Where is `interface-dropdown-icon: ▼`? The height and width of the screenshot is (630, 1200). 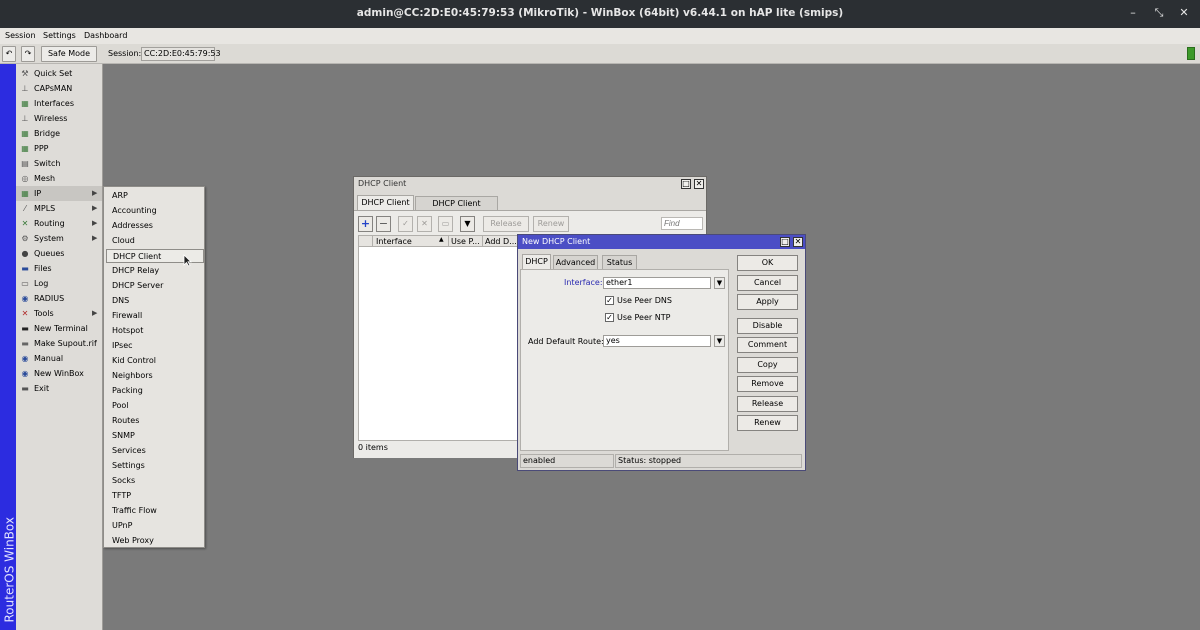 interface-dropdown-icon: ▼ is located at coordinates (719, 283).